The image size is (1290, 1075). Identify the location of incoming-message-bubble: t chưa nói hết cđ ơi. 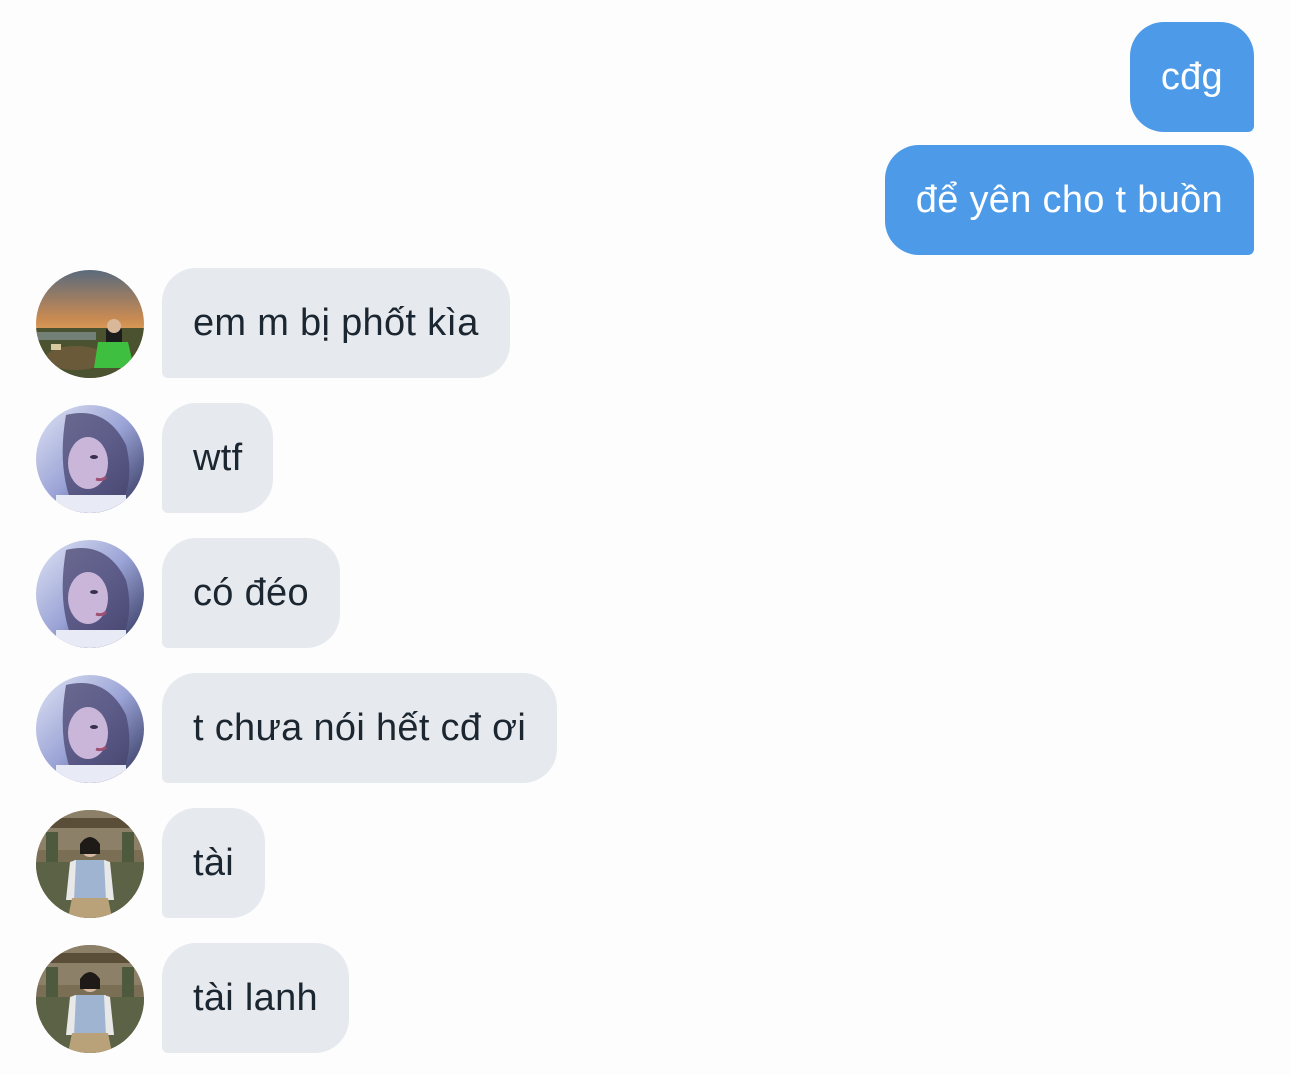
(360, 728).